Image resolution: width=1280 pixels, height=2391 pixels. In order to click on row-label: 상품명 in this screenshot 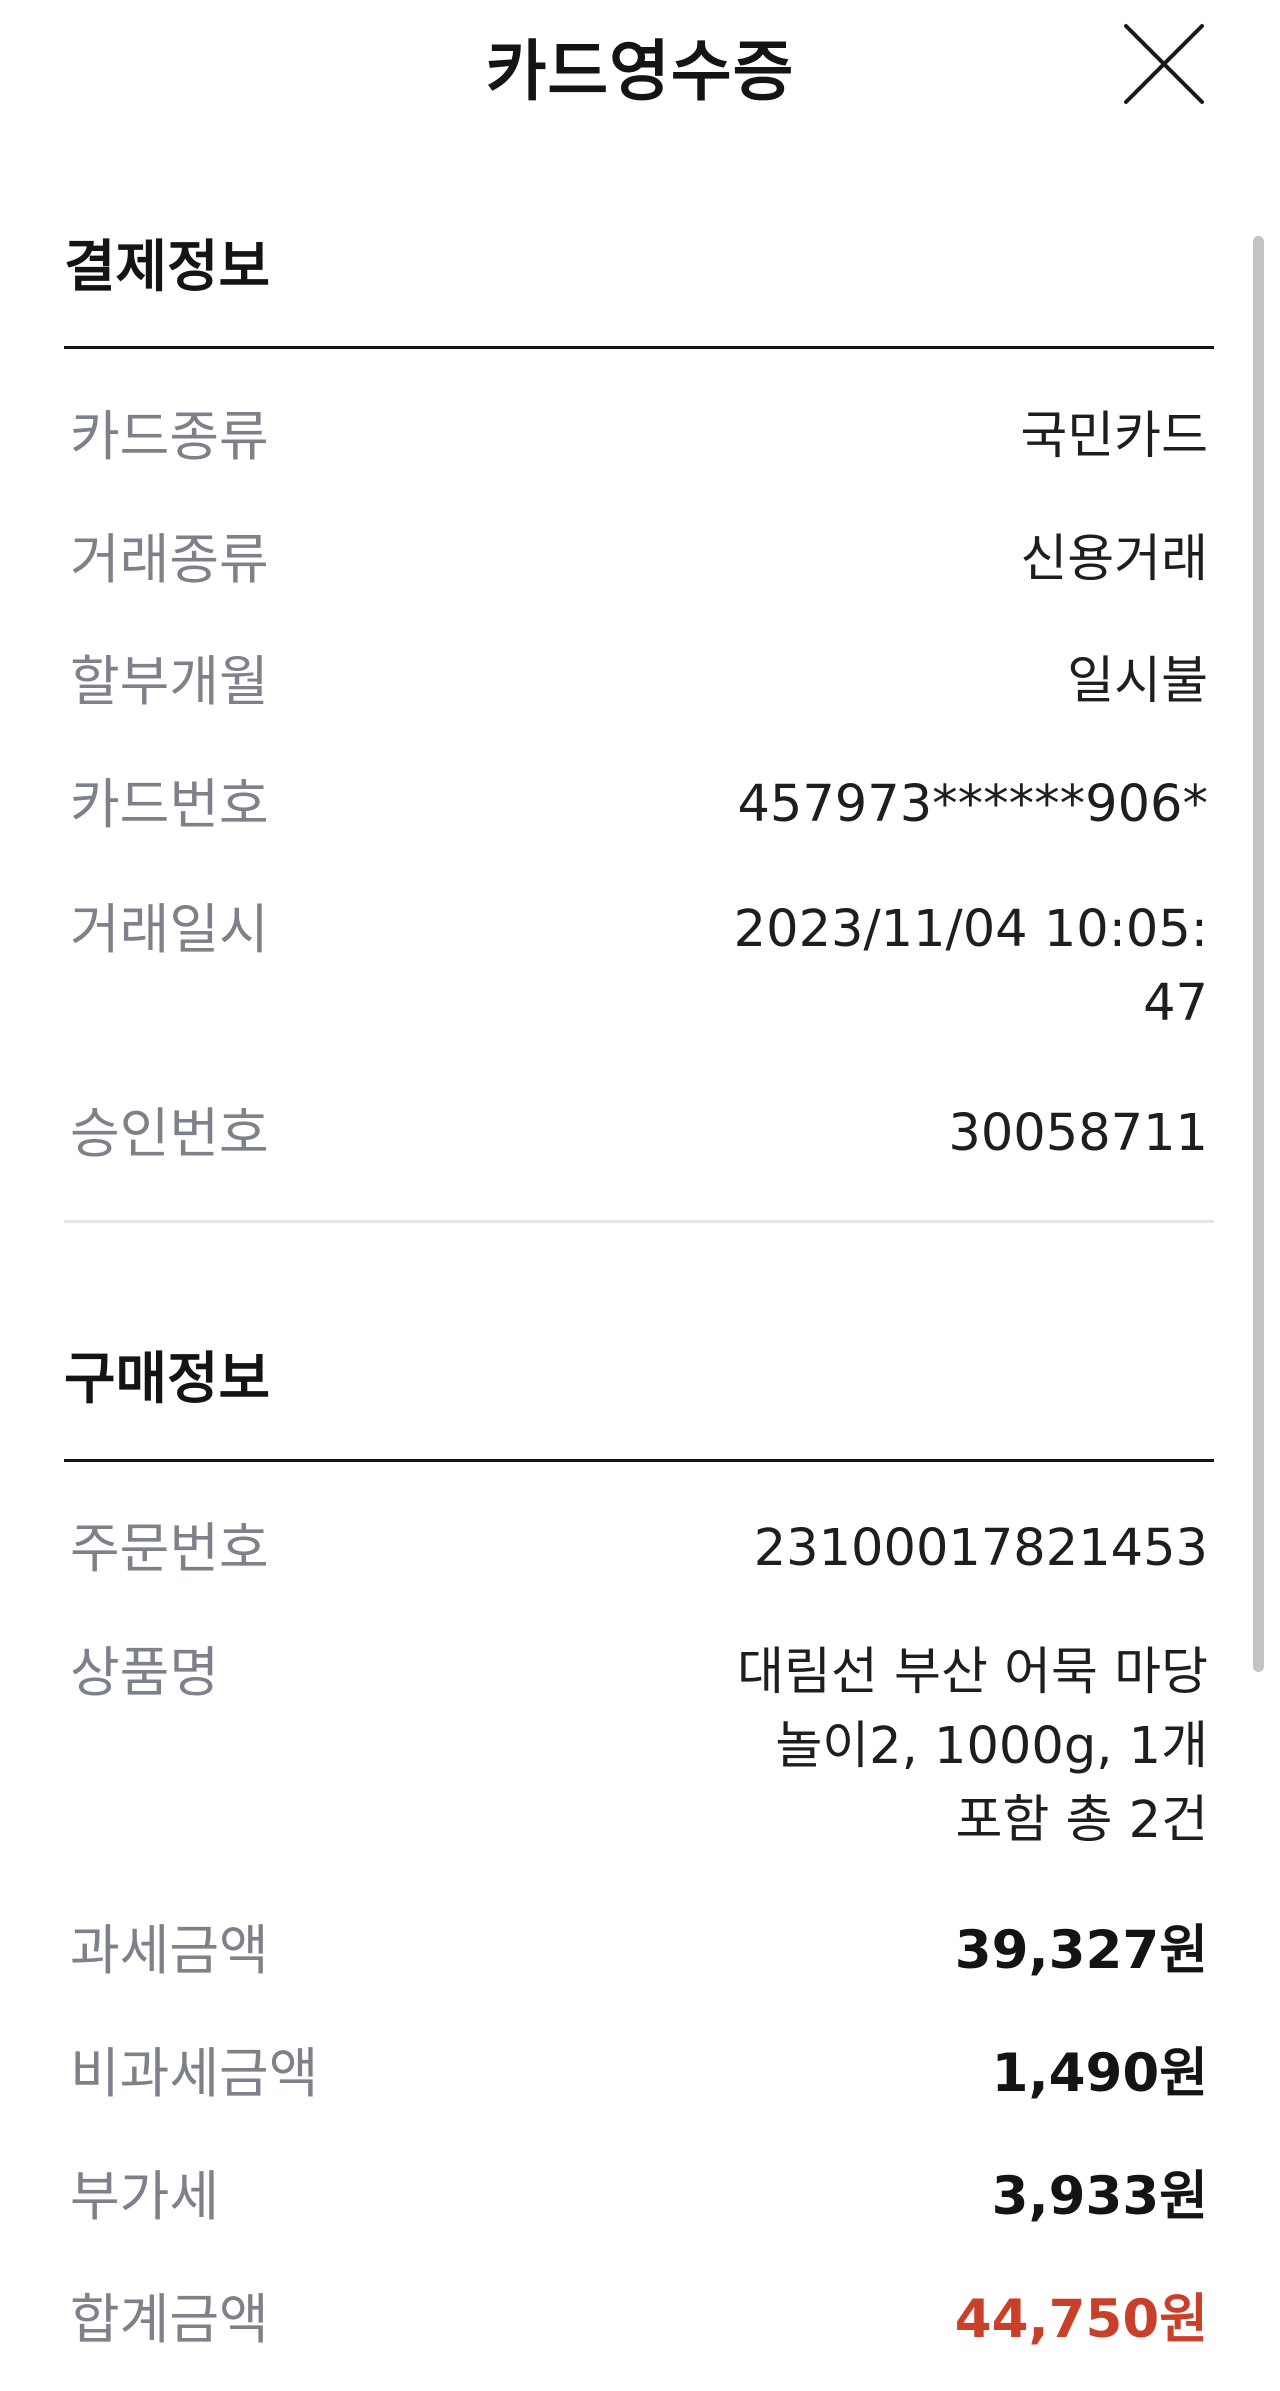, I will do `click(145, 1672)`.